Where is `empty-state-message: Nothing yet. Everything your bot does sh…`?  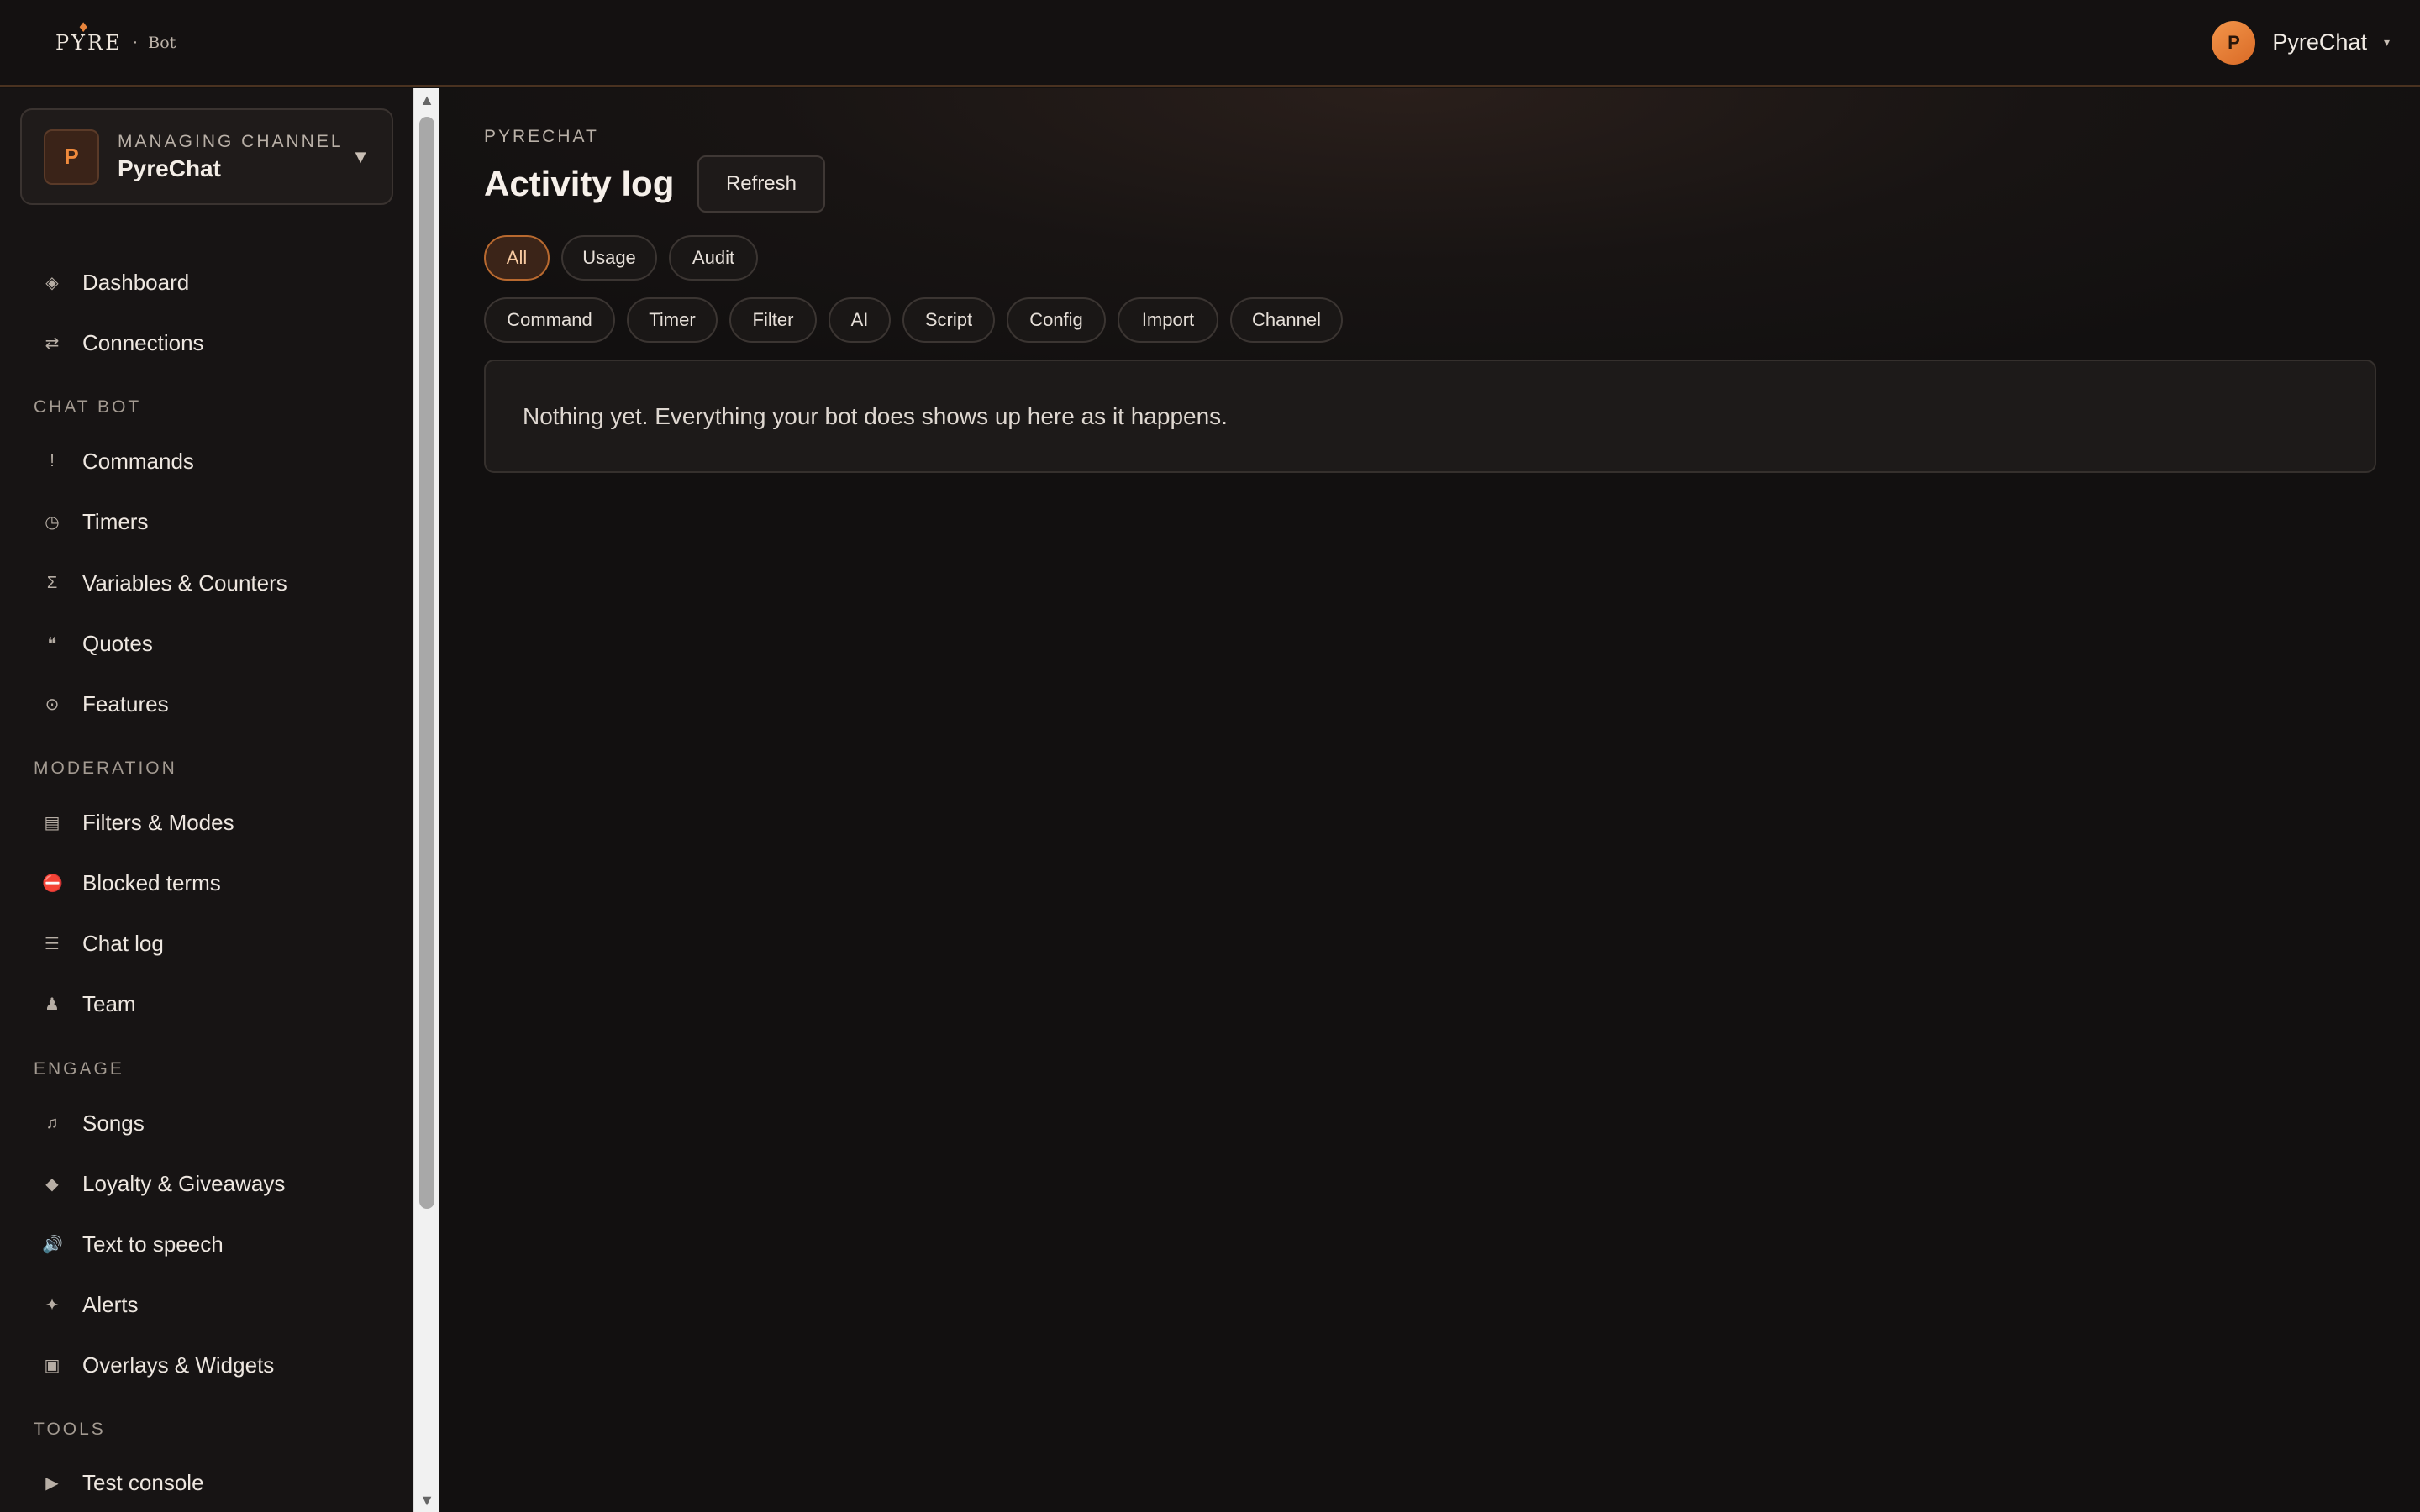
empty-state-message: Nothing yet. Everything your bot does sh… is located at coordinates (875, 415).